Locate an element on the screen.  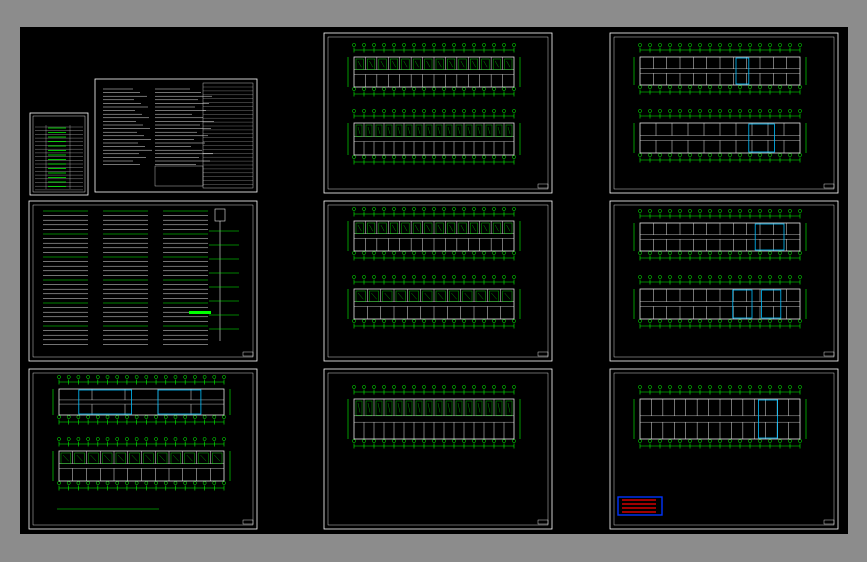
drawing-sheet-ground-floor-plan is located at coordinates (143, 449).